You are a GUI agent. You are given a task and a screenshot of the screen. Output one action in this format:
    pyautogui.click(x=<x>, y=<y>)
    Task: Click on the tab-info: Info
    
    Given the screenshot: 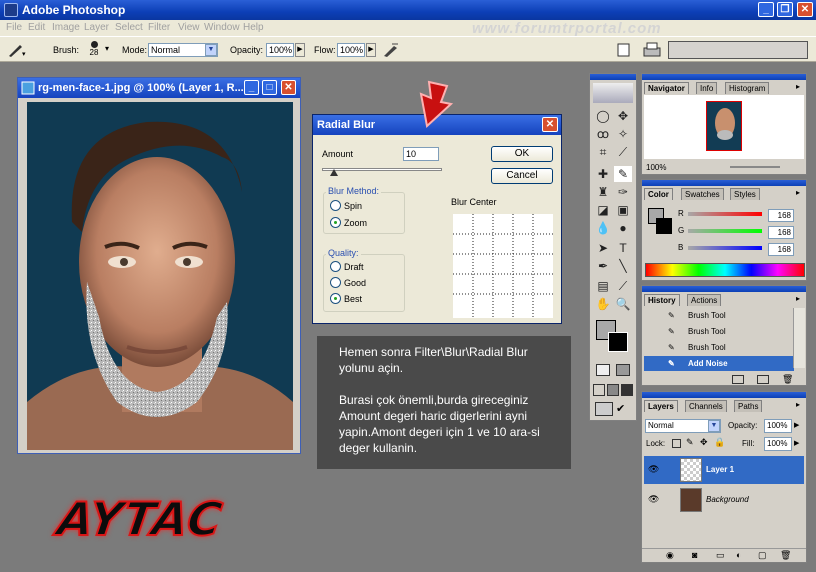 What is the action you would take?
    pyautogui.click(x=707, y=88)
    